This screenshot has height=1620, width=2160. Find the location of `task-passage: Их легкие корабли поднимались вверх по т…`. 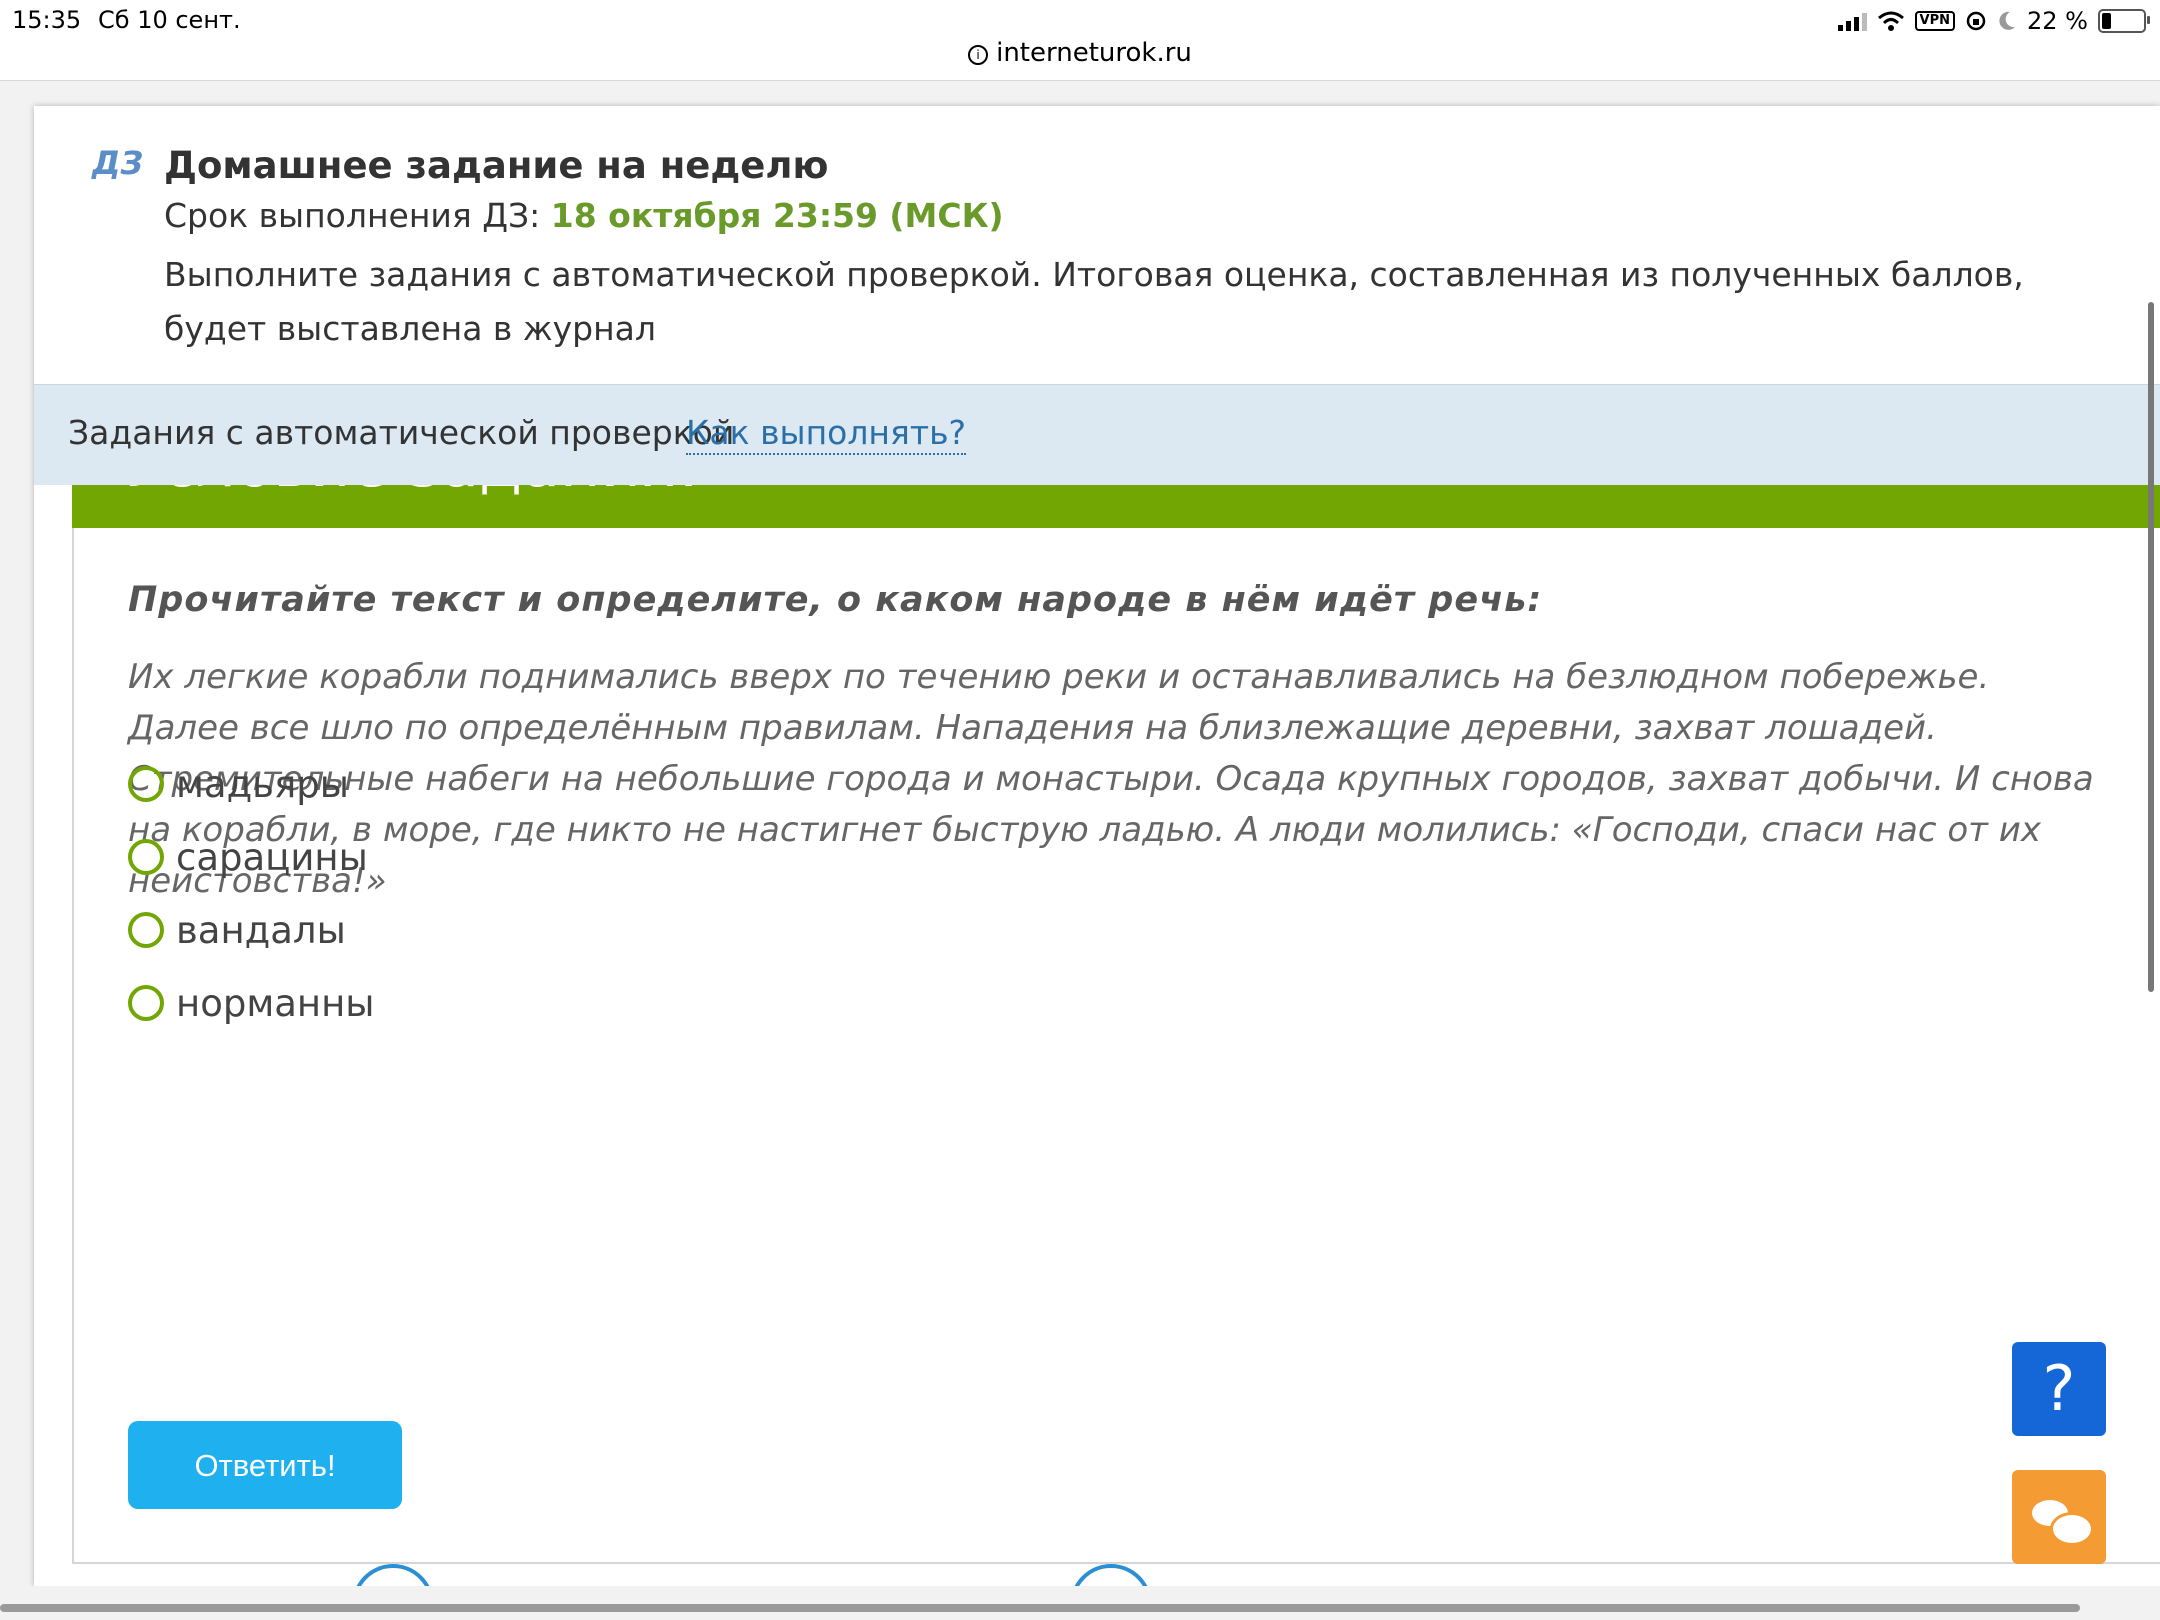

task-passage: Их легкие корабли поднимались вверх по т… is located at coordinates (1111, 779).